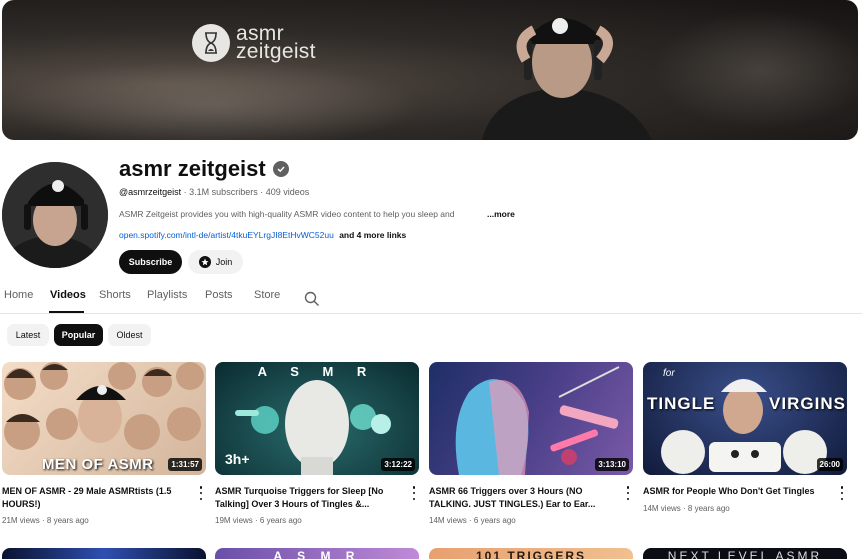 Image resolution: width=862 pixels, height=559 pixels. What do you see at coordinates (55, 215) in the screenshot?
I see `channel-avatar` at bounding box center [55, 215].